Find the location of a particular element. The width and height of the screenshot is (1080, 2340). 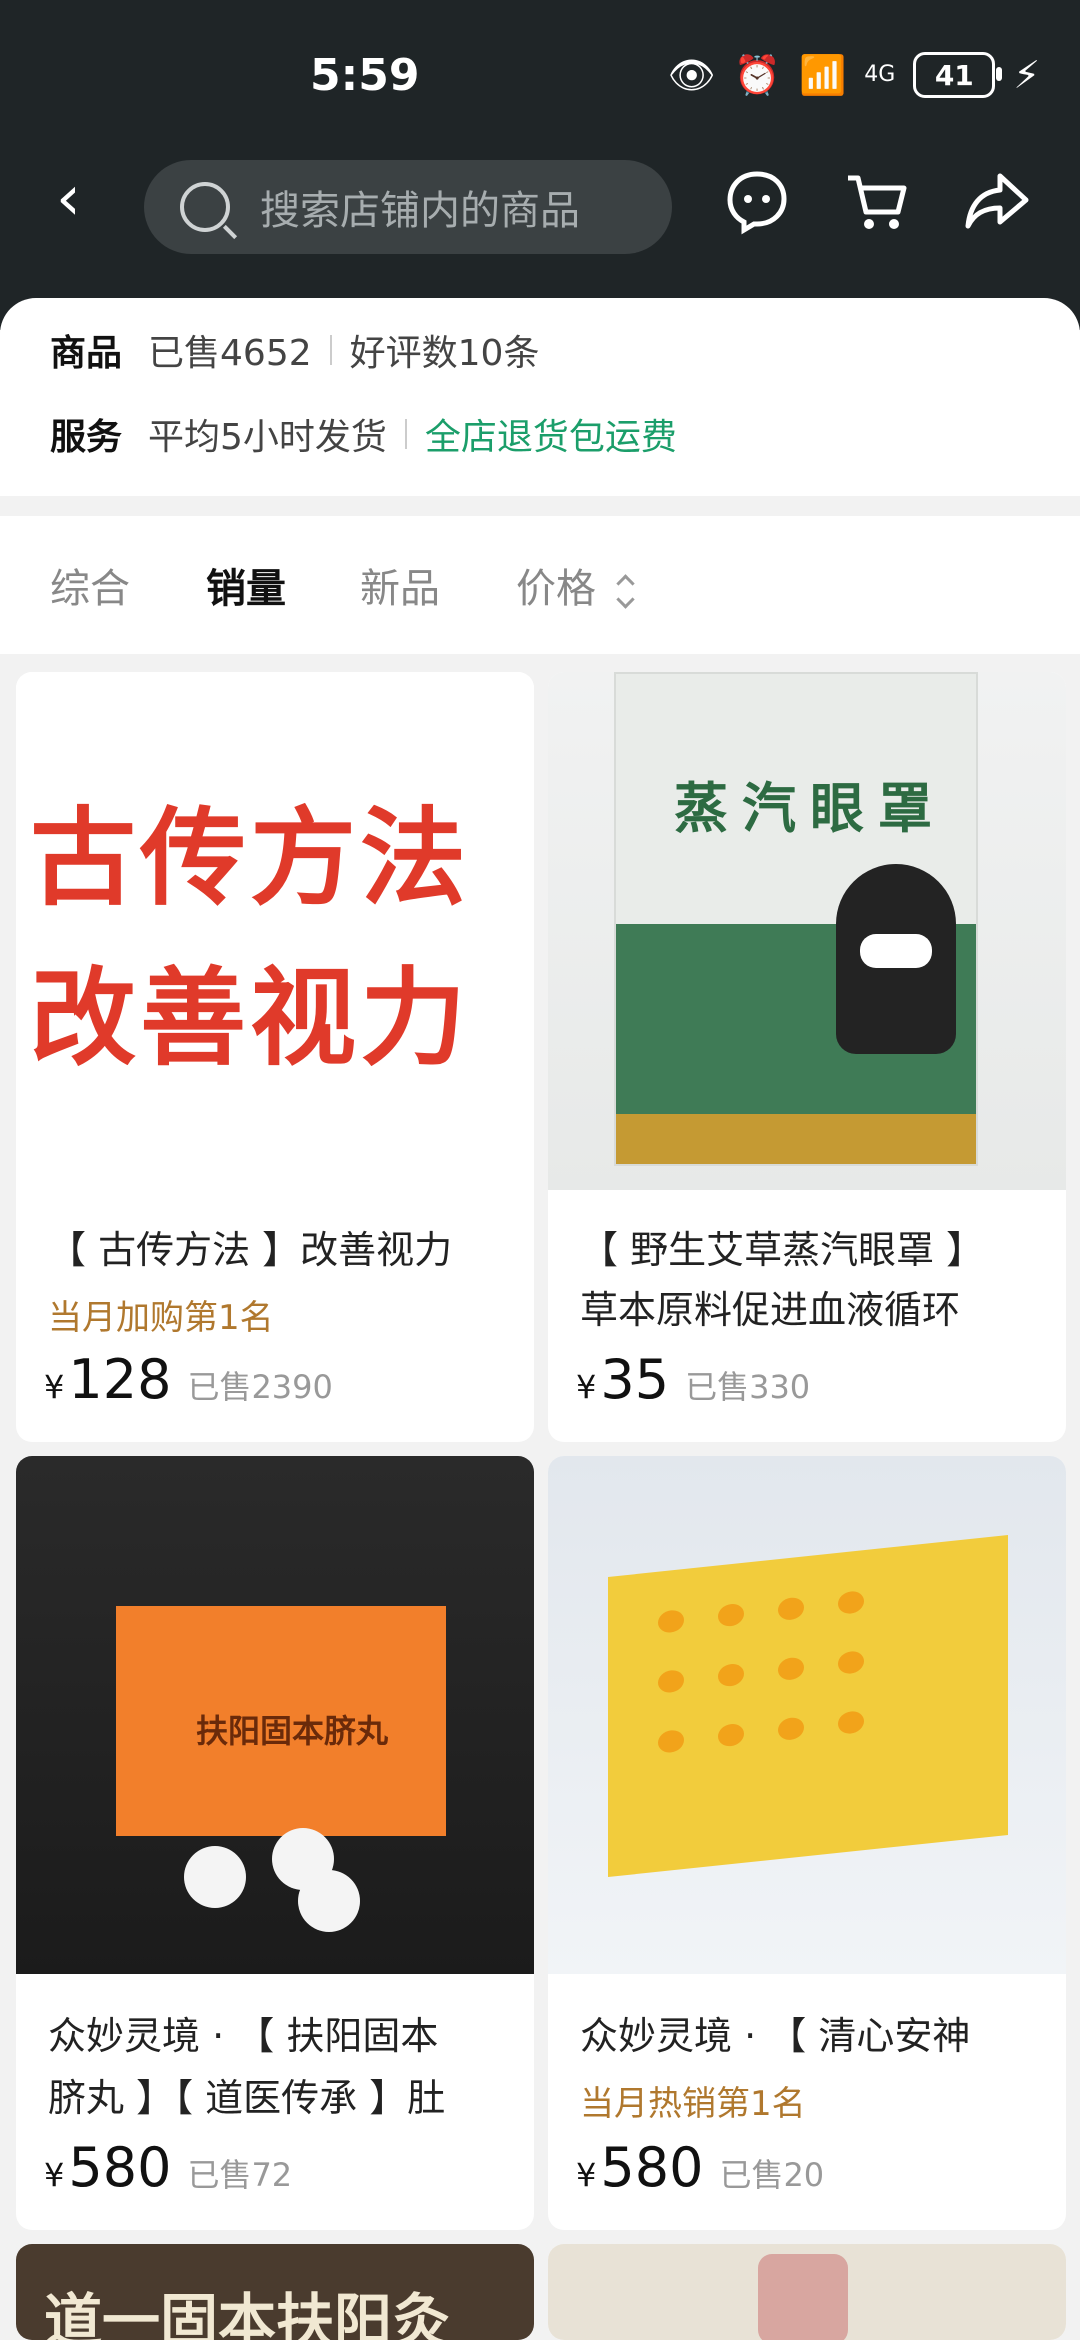

charging-icon: ⚡ is located at coordinates (1026, 75).